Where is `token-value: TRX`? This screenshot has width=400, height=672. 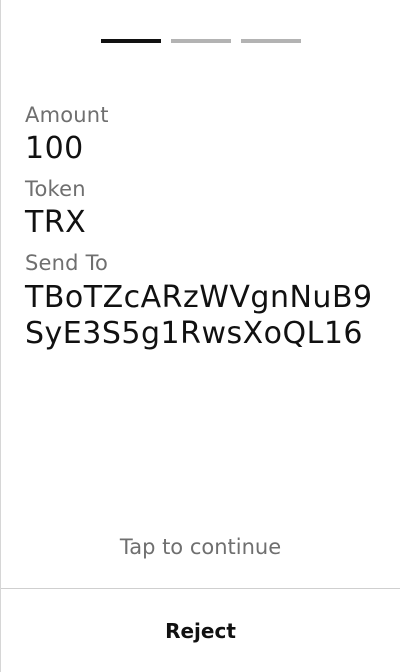
token-value: TRX is located at coordinates (56, 222).